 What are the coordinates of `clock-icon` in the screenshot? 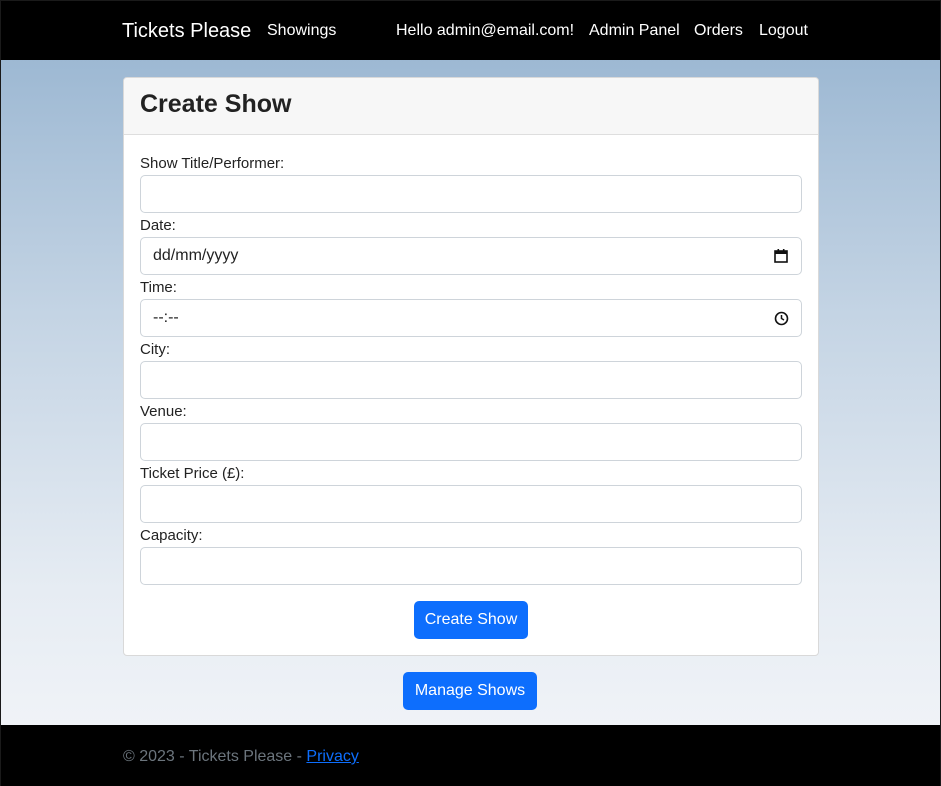 It's located at (781, 318).